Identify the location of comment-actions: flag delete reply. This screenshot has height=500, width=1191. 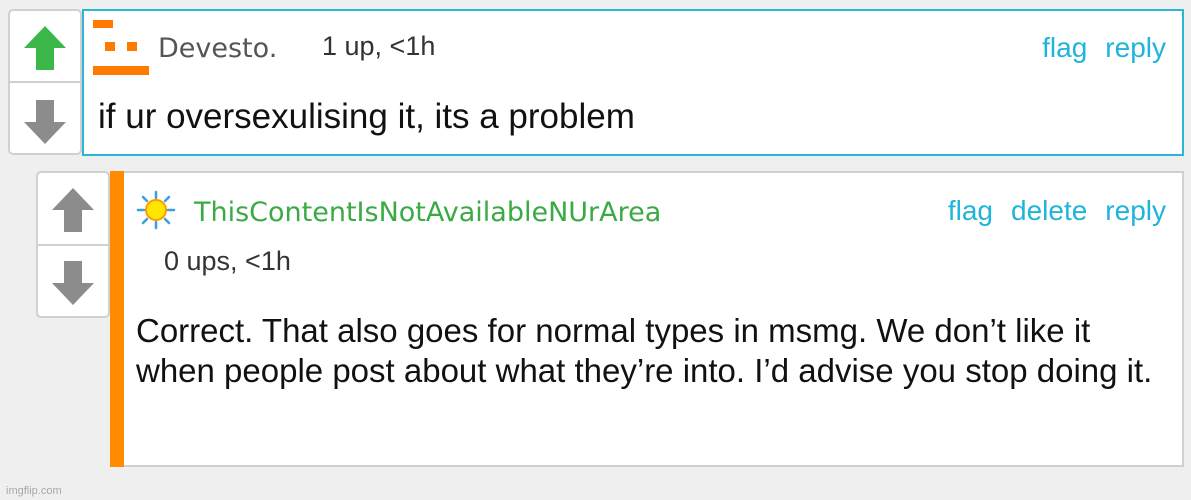
(1057, 211).